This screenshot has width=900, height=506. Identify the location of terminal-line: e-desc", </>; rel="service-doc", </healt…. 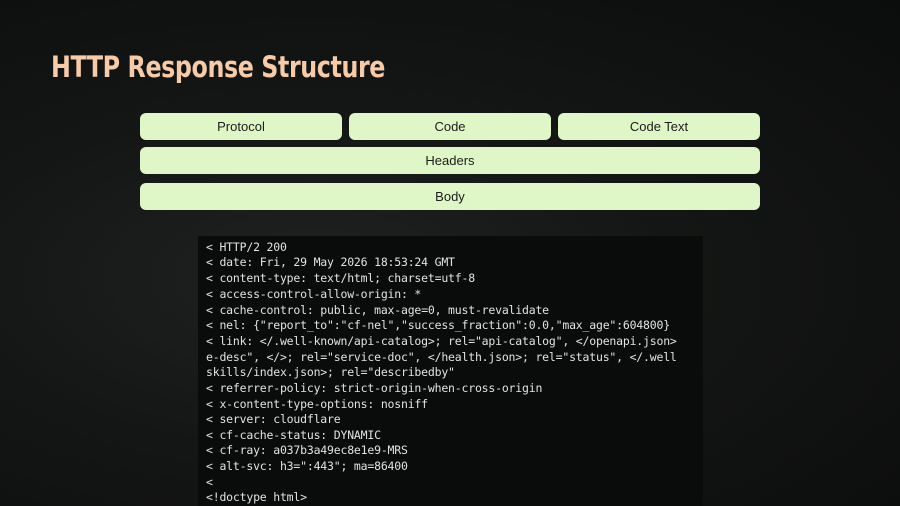
(441, 357).